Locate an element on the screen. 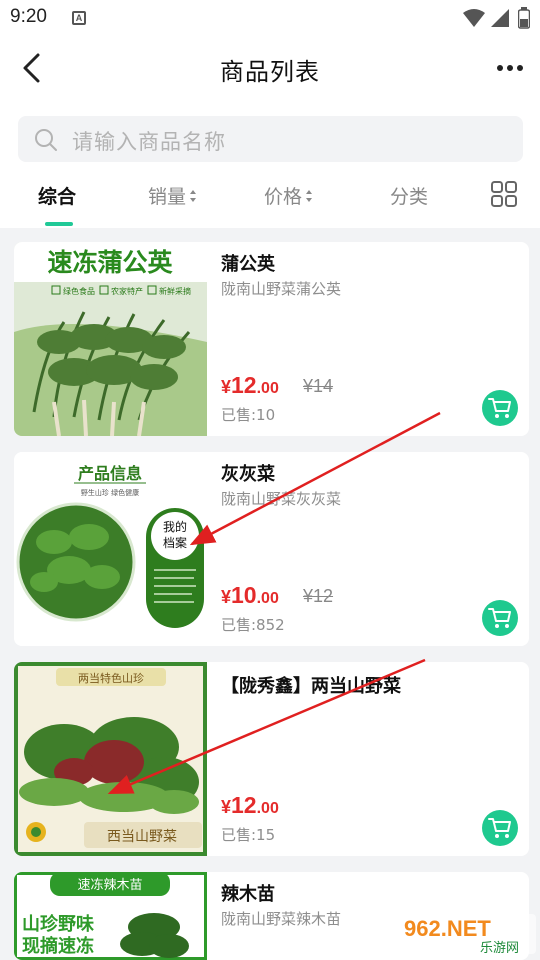 This screenshot has height=960, width=540. svg-text: 现摘速冻 is located at coordinates (58, 946).